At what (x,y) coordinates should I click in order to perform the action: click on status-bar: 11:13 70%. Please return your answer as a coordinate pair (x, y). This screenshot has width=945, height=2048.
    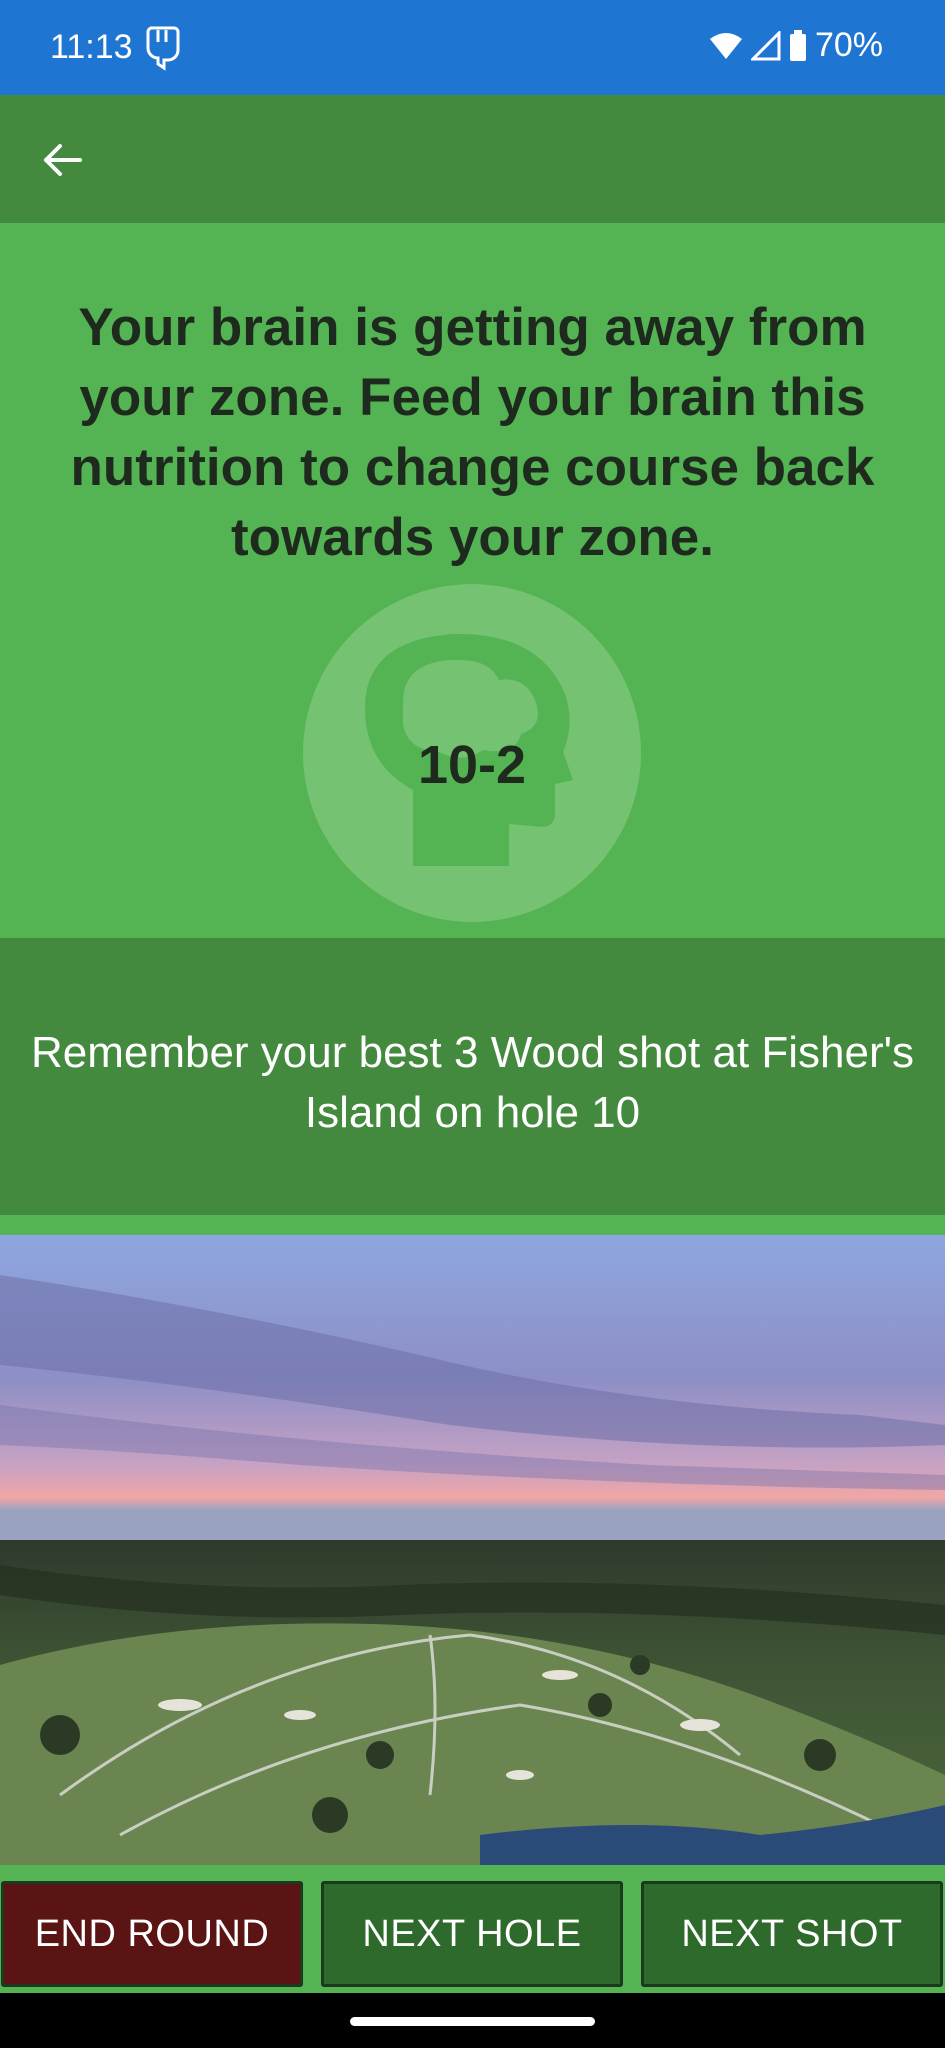
    Looking at the image, I should click on (472, 47).